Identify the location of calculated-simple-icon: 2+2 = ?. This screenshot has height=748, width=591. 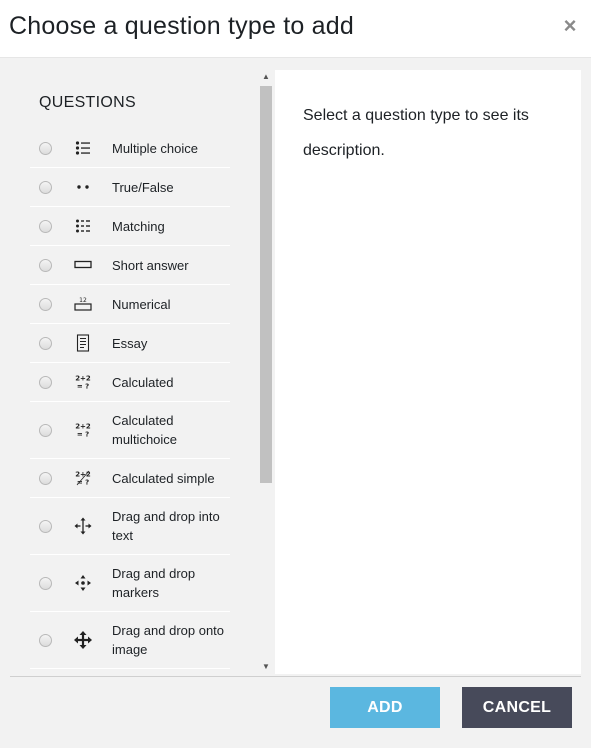
(83, 478).